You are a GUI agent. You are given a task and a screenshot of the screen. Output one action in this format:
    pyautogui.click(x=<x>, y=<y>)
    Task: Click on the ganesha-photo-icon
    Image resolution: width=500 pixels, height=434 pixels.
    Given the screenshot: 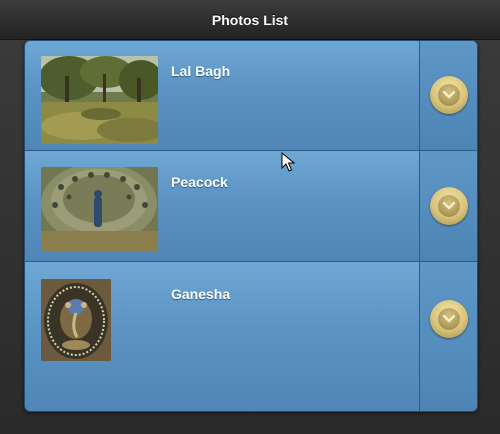 What is the action you would take?
    pyautogui.click(x=76, y=320)
    